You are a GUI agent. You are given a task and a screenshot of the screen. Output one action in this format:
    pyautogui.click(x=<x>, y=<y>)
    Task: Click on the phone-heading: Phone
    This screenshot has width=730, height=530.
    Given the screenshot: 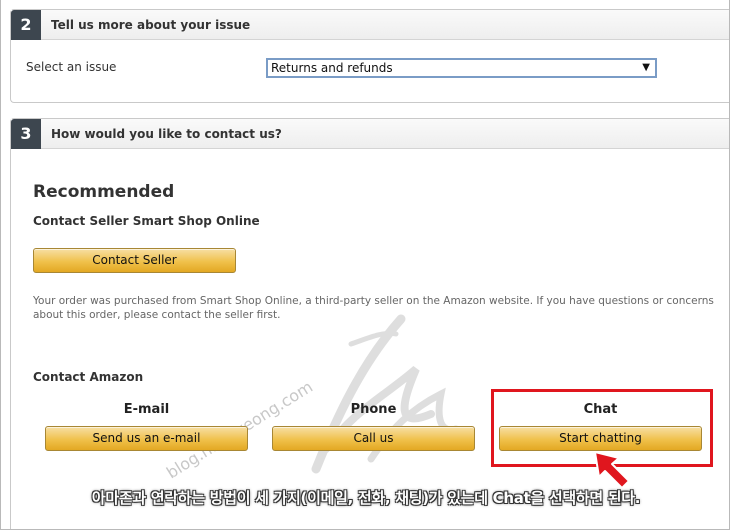 What is the action you would take?
    pyautogui.click(x=373, y=409)
    